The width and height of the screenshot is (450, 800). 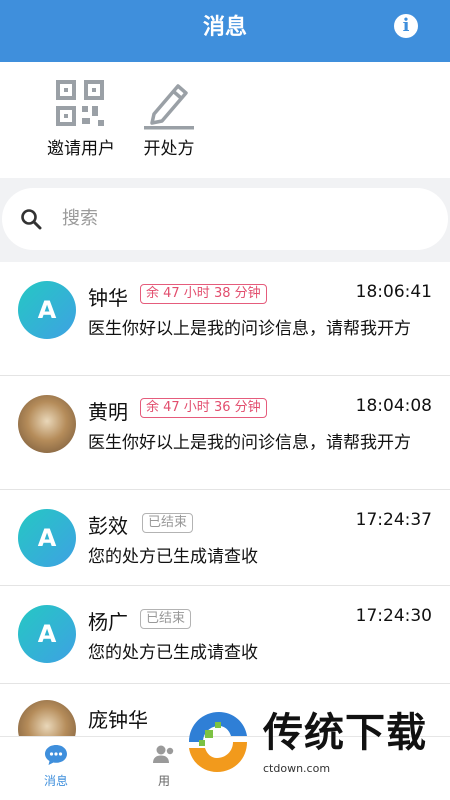 What do you see at coordinates (169, 107) in the screenshot?
I see `pencil-icon` at bounding box center [169, 107].